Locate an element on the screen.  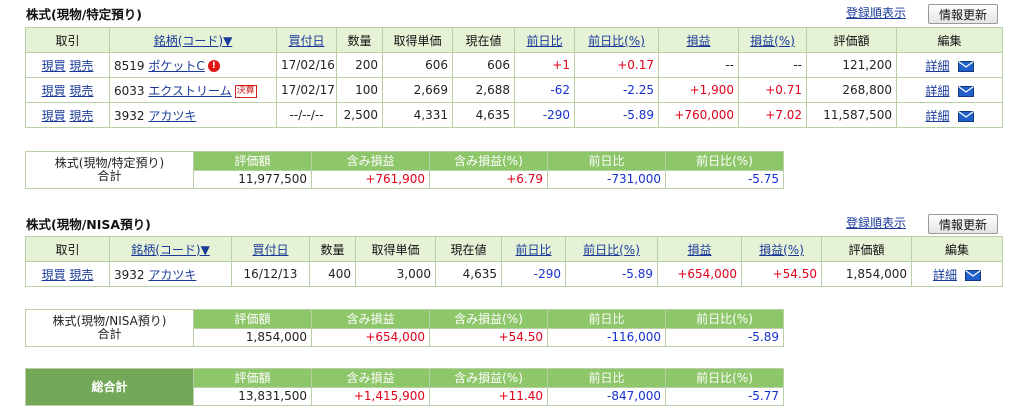
issue-code: 8519 is located at coordinates (129, 65).